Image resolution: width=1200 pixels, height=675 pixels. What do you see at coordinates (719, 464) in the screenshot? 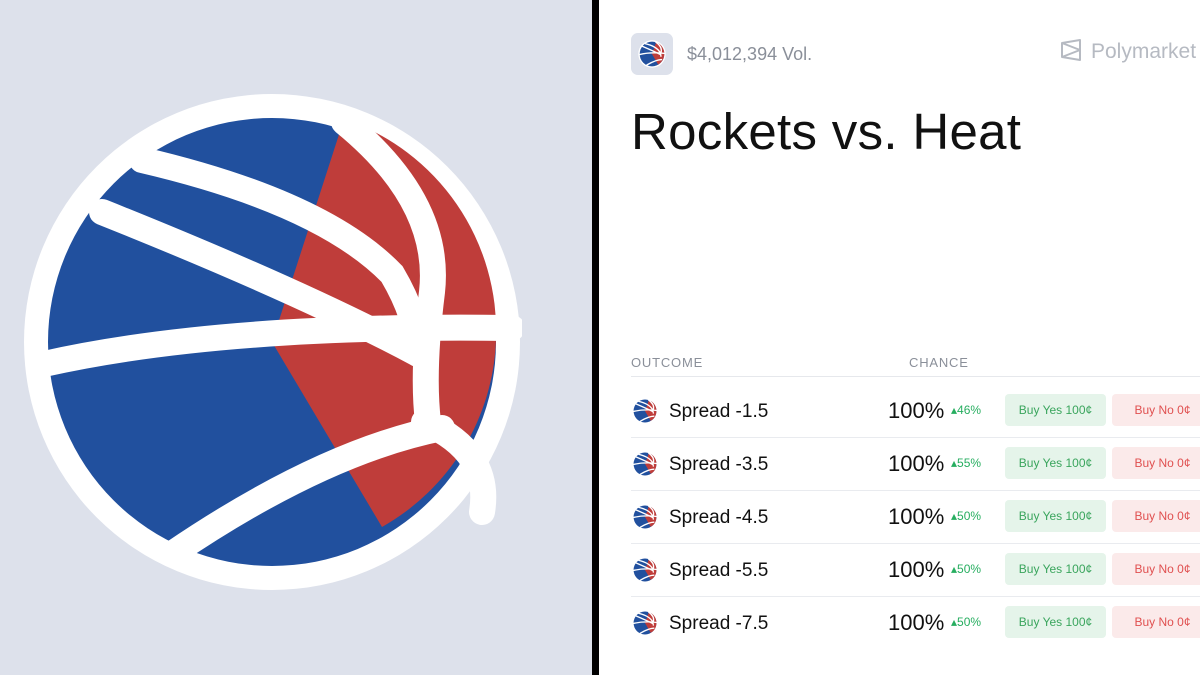
I see `outcome-label: Spread -3.5` at bounding box center [719, 464].